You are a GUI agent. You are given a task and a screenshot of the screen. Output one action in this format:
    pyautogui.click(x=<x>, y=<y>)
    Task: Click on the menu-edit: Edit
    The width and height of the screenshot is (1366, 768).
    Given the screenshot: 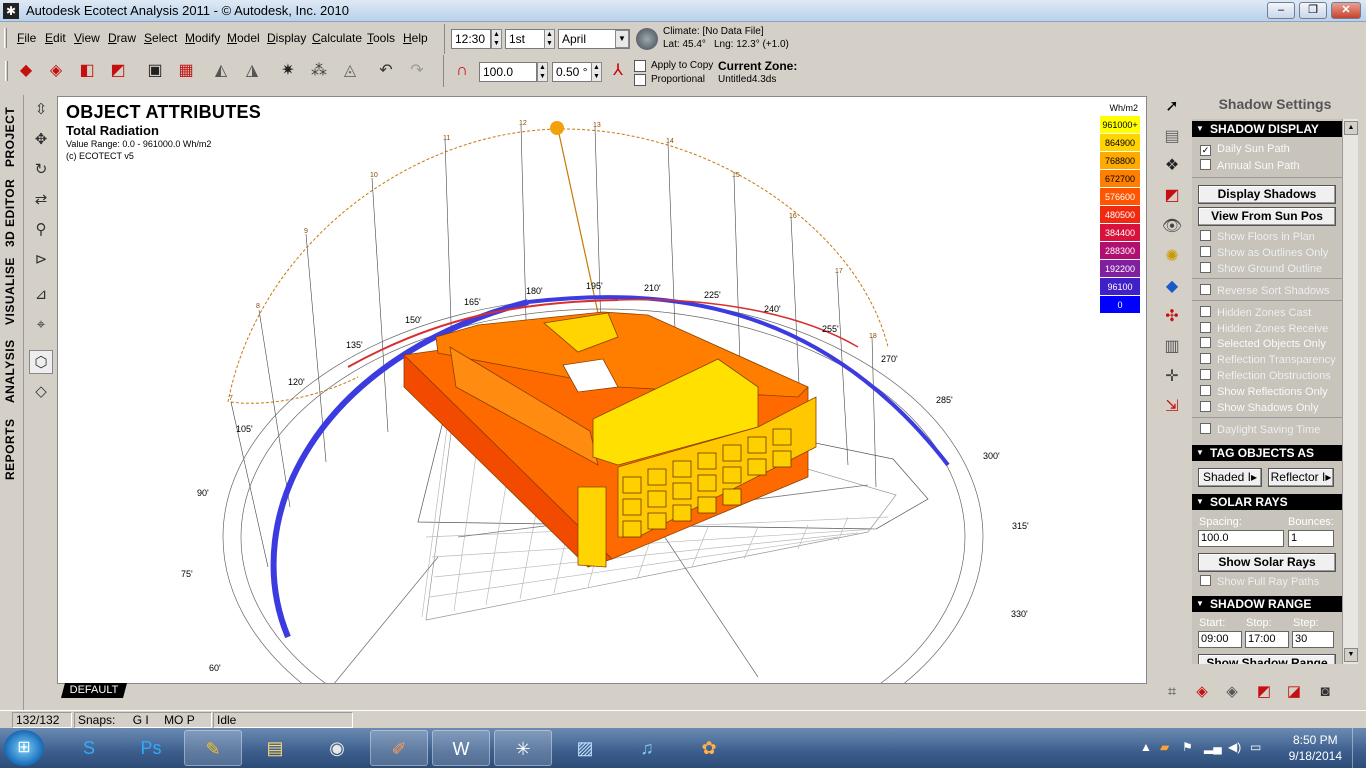 What is the action you would take?
    pyautogui.click(x=55, y=38)
    